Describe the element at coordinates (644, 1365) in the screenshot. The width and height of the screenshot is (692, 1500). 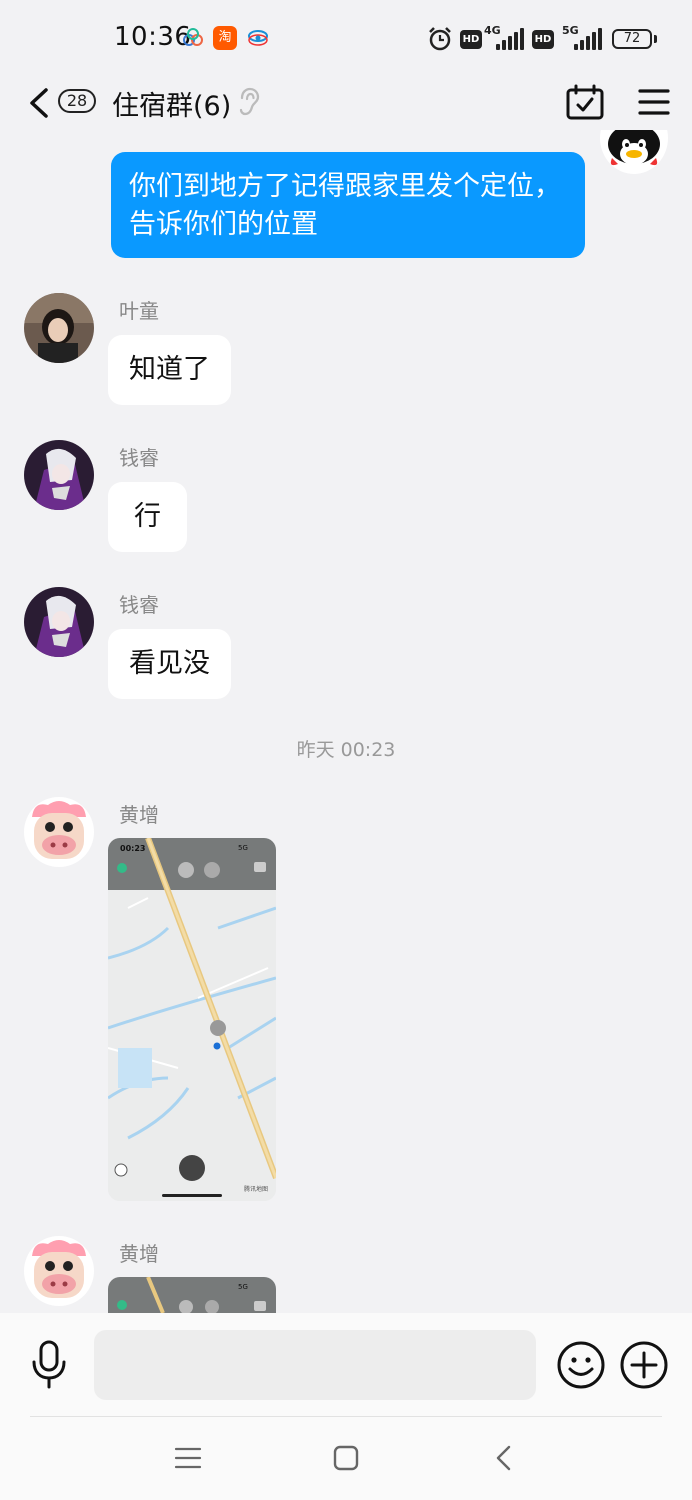
I see `plus-icon` at that location.